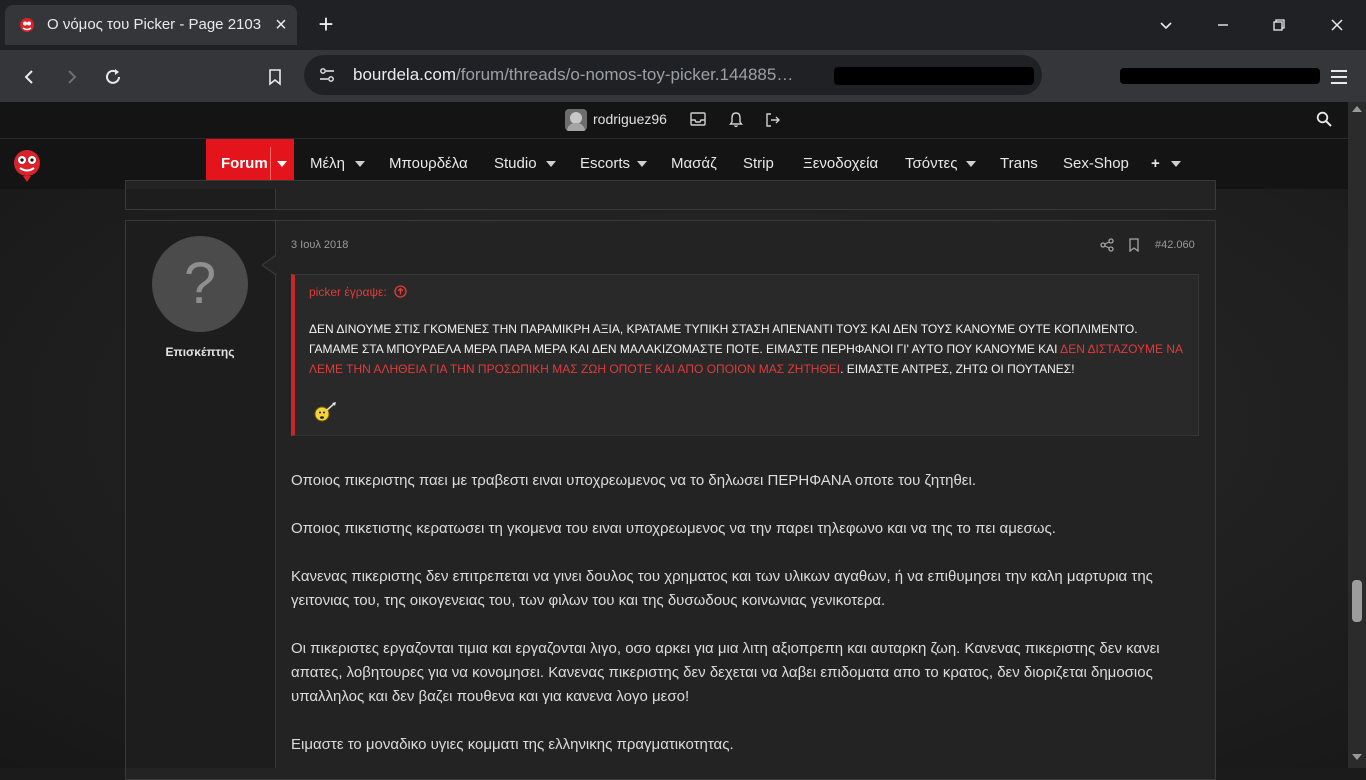  What do you see at coordinates (551, 164) in the screenshot?
I see `studio-dropdown-caret-icon` at bounding box center [551, 164].